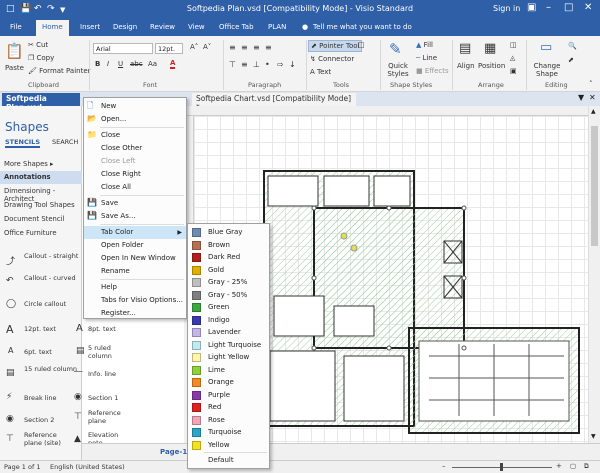  What do you see at coordinates (135, 187) in the screenshot?
I see `menu-item-close-all: Close All` at bounding box center [135, 187].